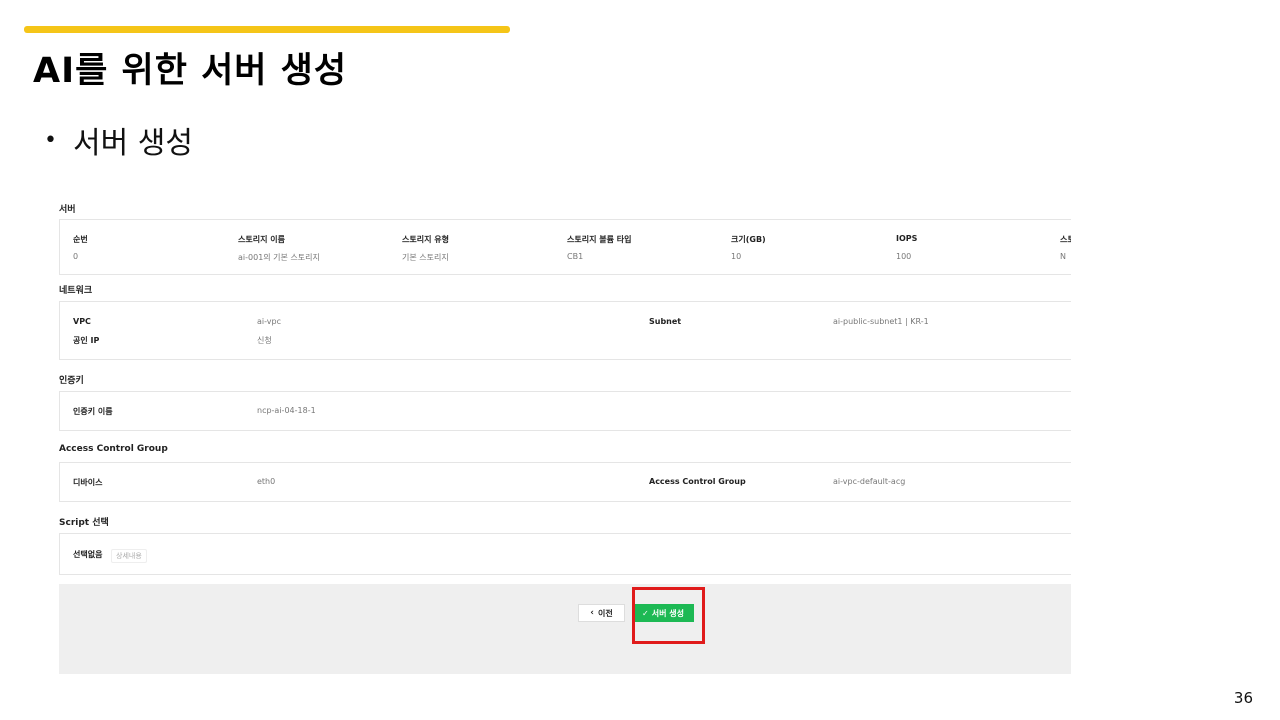  Describe the element at coordinates (1065, 239) in the screenshot. I see `table-header: 스토` at that location.